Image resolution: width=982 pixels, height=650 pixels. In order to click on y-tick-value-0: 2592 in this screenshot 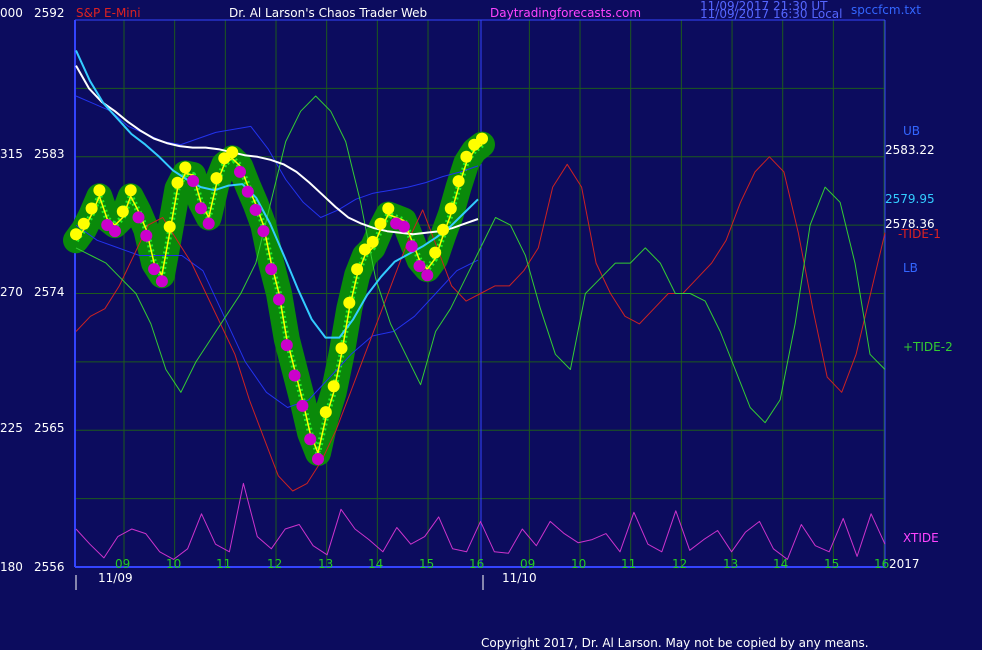, I will do `click(49, 13)`.